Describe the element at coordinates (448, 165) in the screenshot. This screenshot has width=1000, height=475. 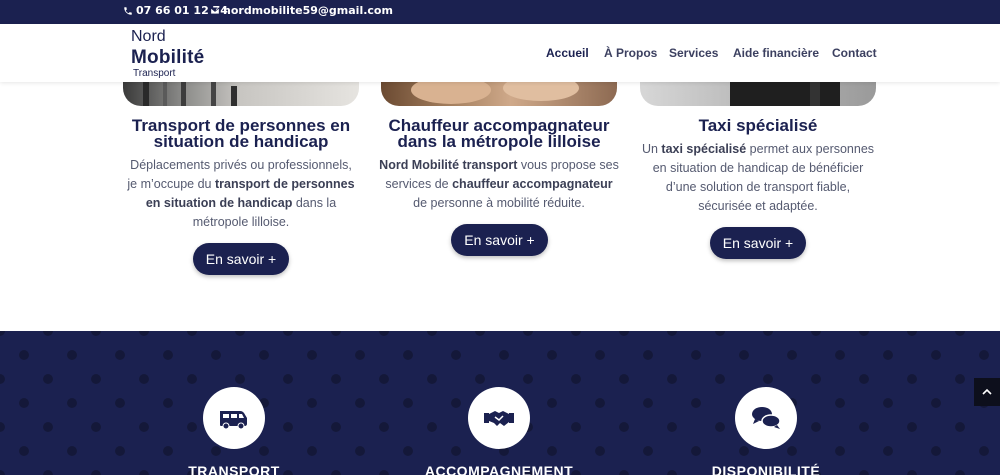
I see `card-text-bold: Nord Mobilité transport` at that location.